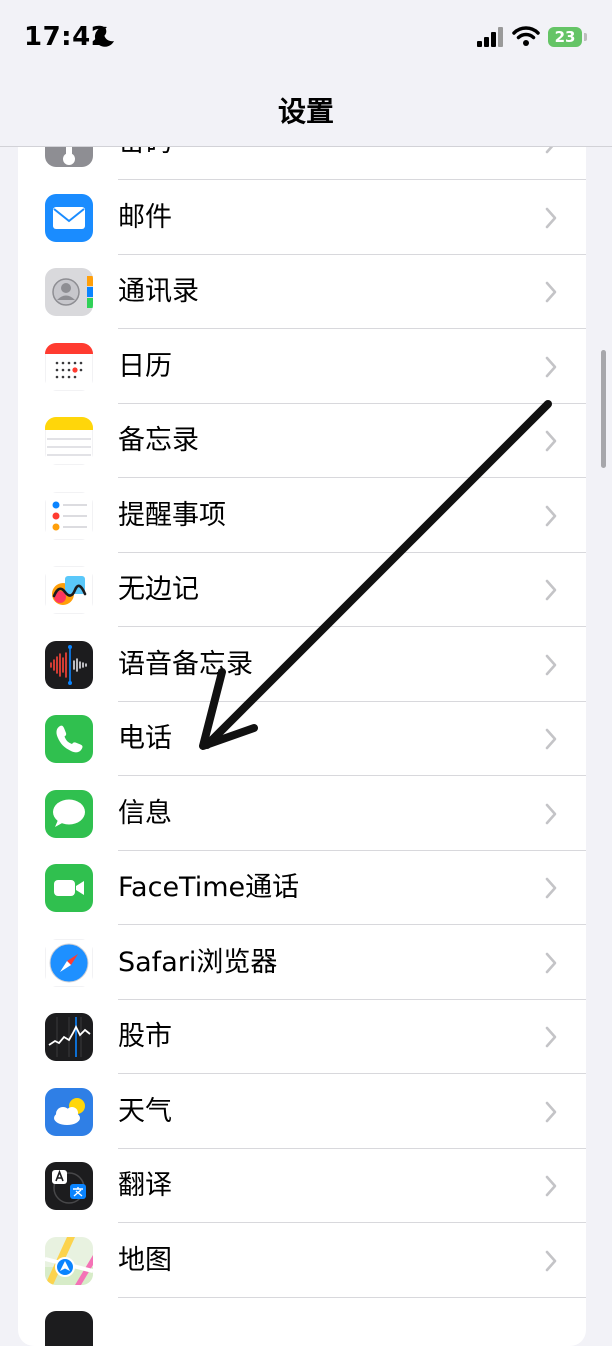  Describe the element at coordinates (145, 1185) in the screenshot. I see `row-label: 翻译` at that location.